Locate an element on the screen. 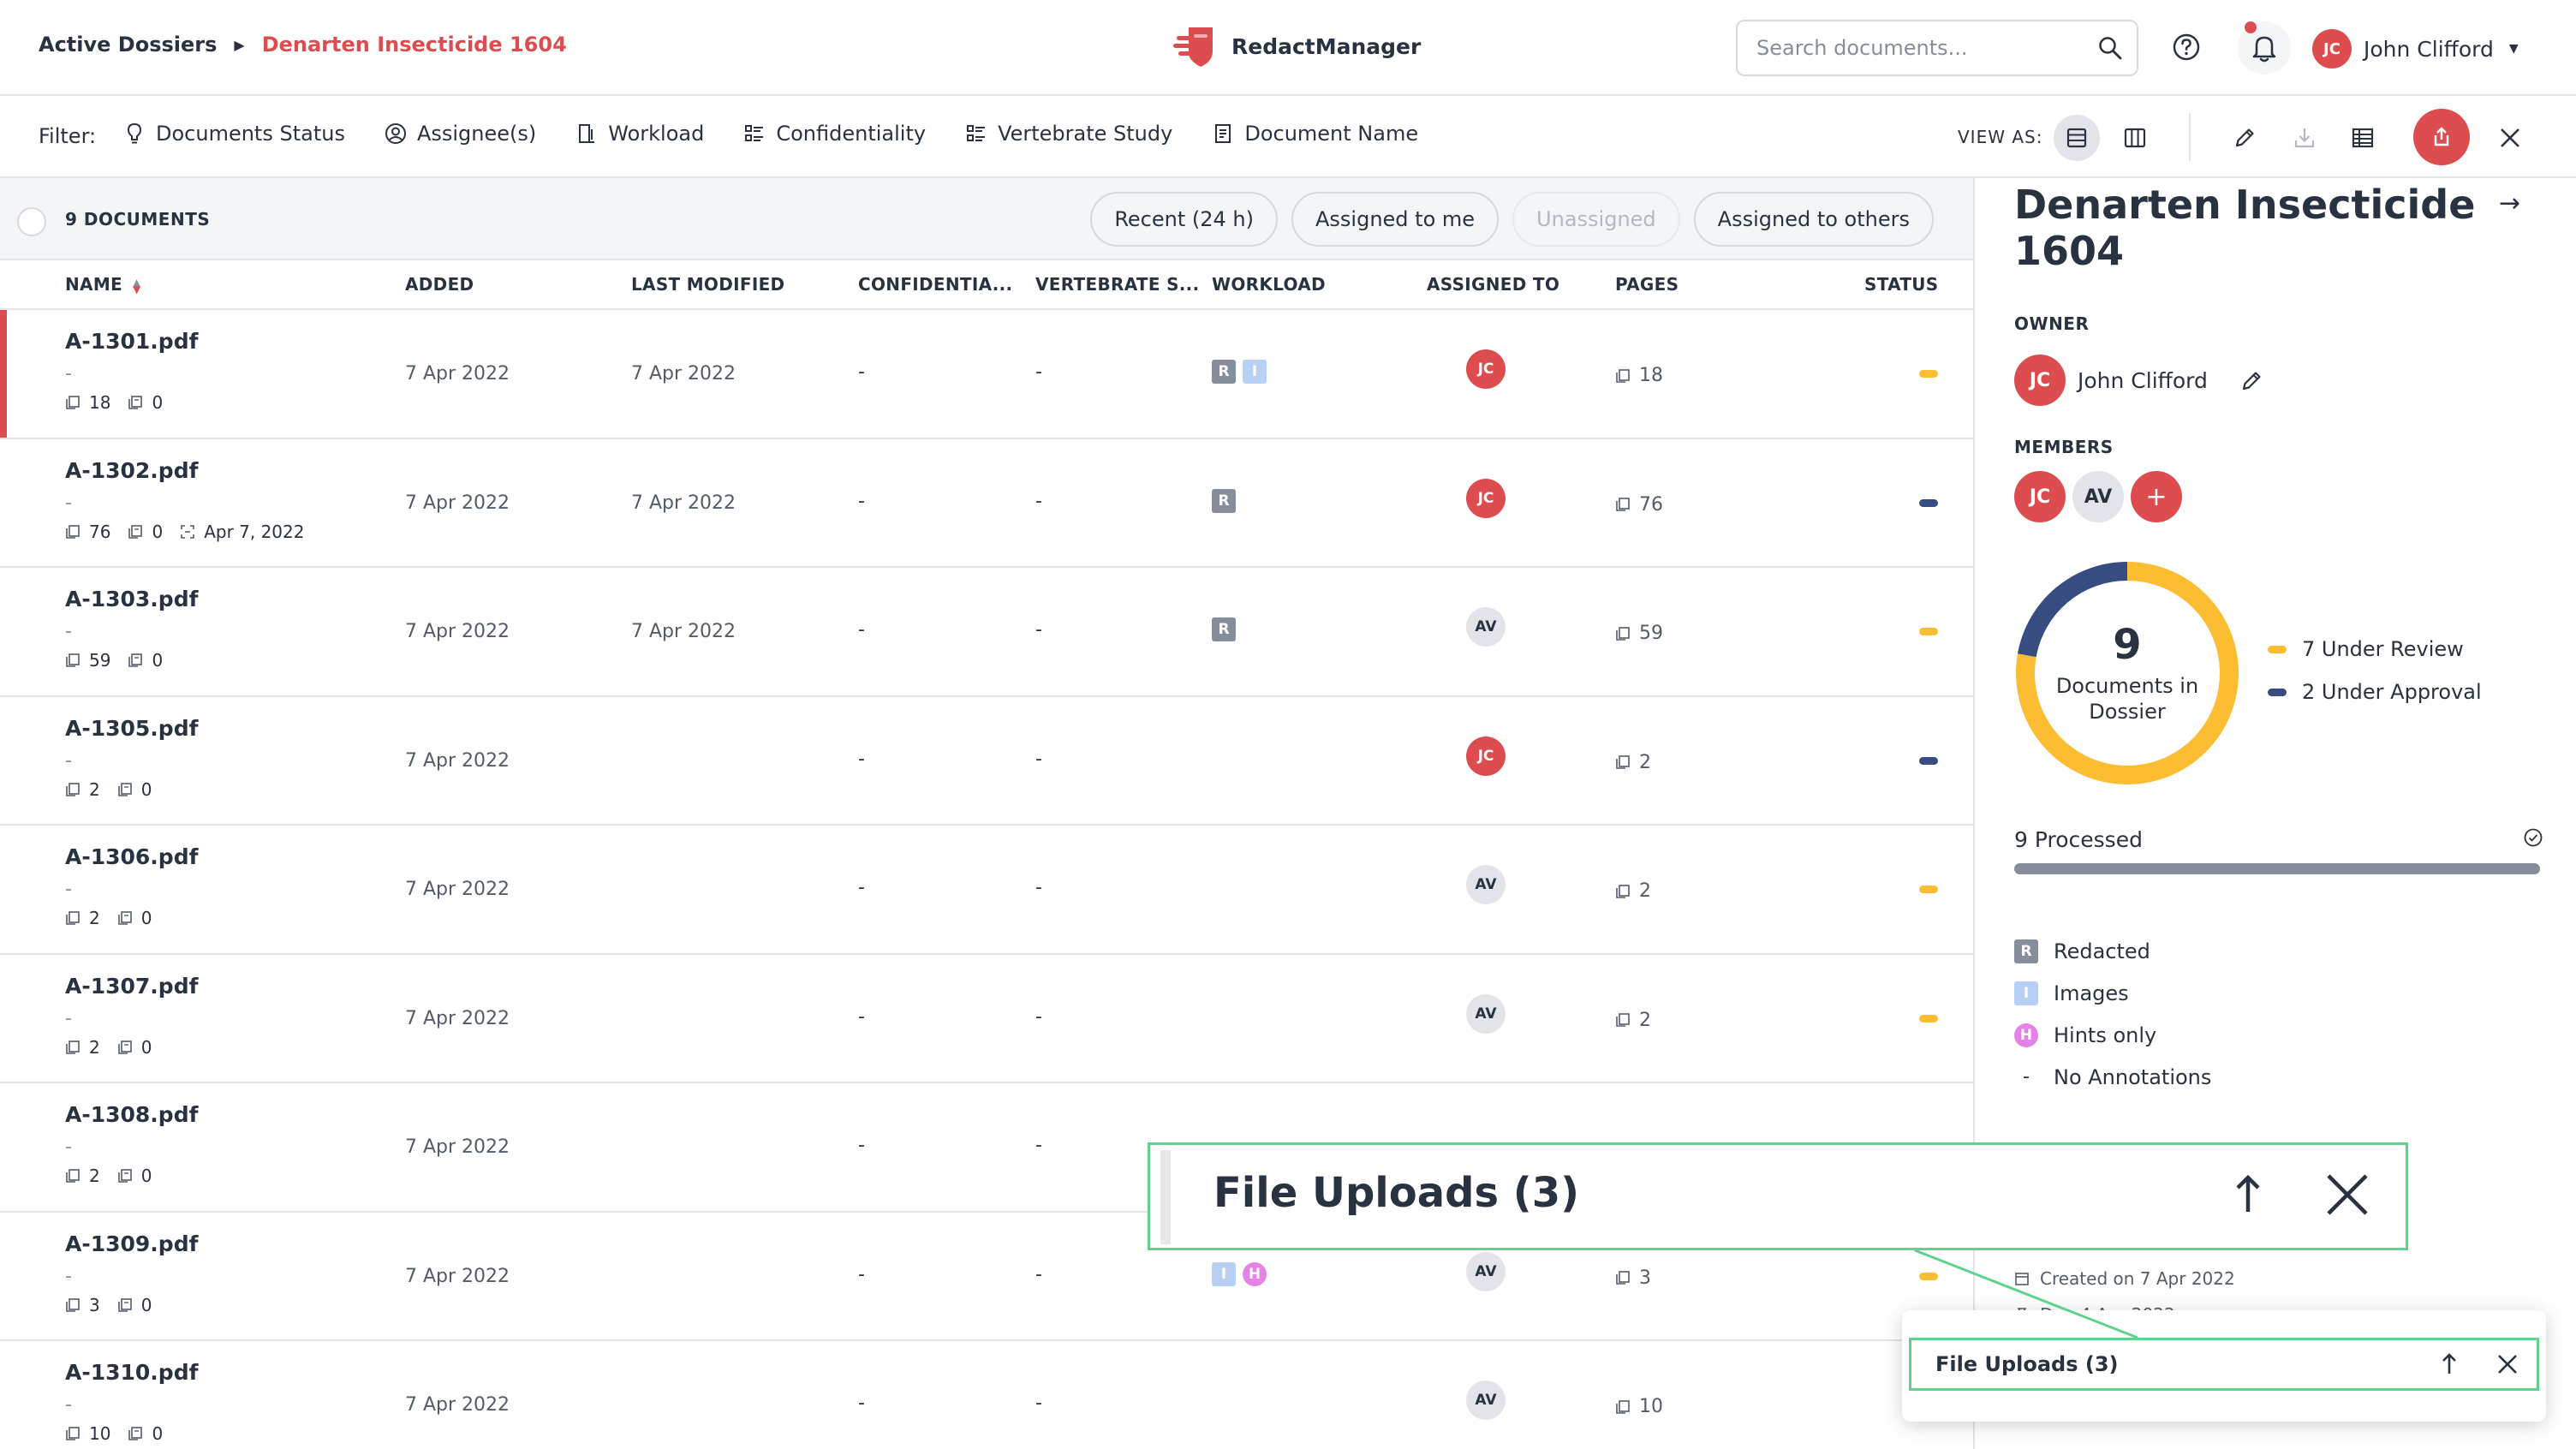 The height and width of the screenshot is (1449, 2576). table-row: A-1305.pdf -2 0 7 Apr 2022- - JC 2 is located at coordinates (986, 761).